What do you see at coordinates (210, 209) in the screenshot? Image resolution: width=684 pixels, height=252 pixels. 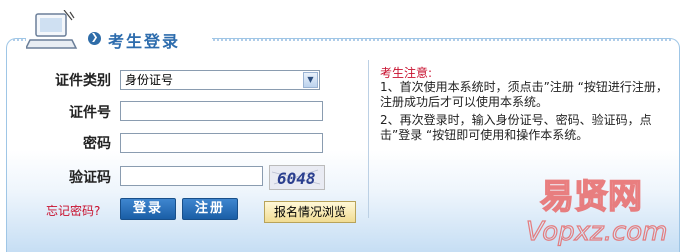 I see `register-button: 注册` at bounding box center [210, 209].